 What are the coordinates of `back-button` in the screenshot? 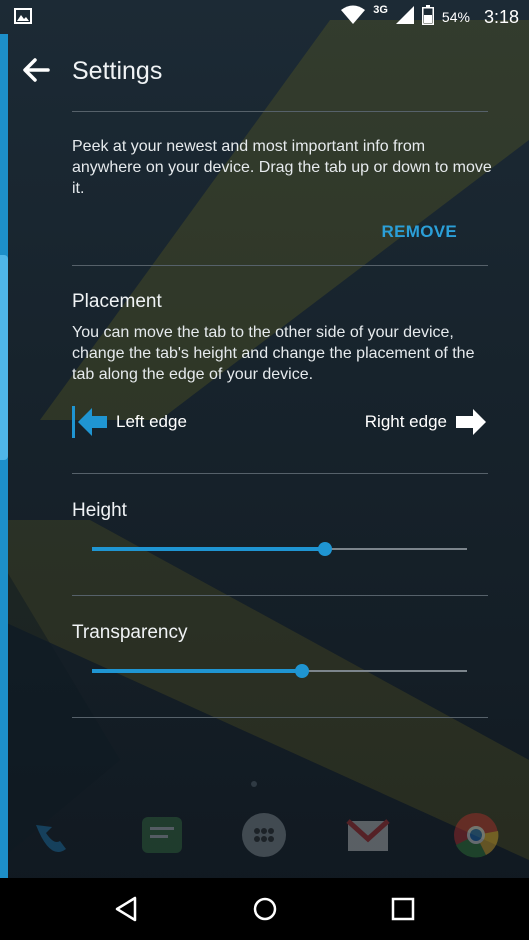 It's located at (36, 70).